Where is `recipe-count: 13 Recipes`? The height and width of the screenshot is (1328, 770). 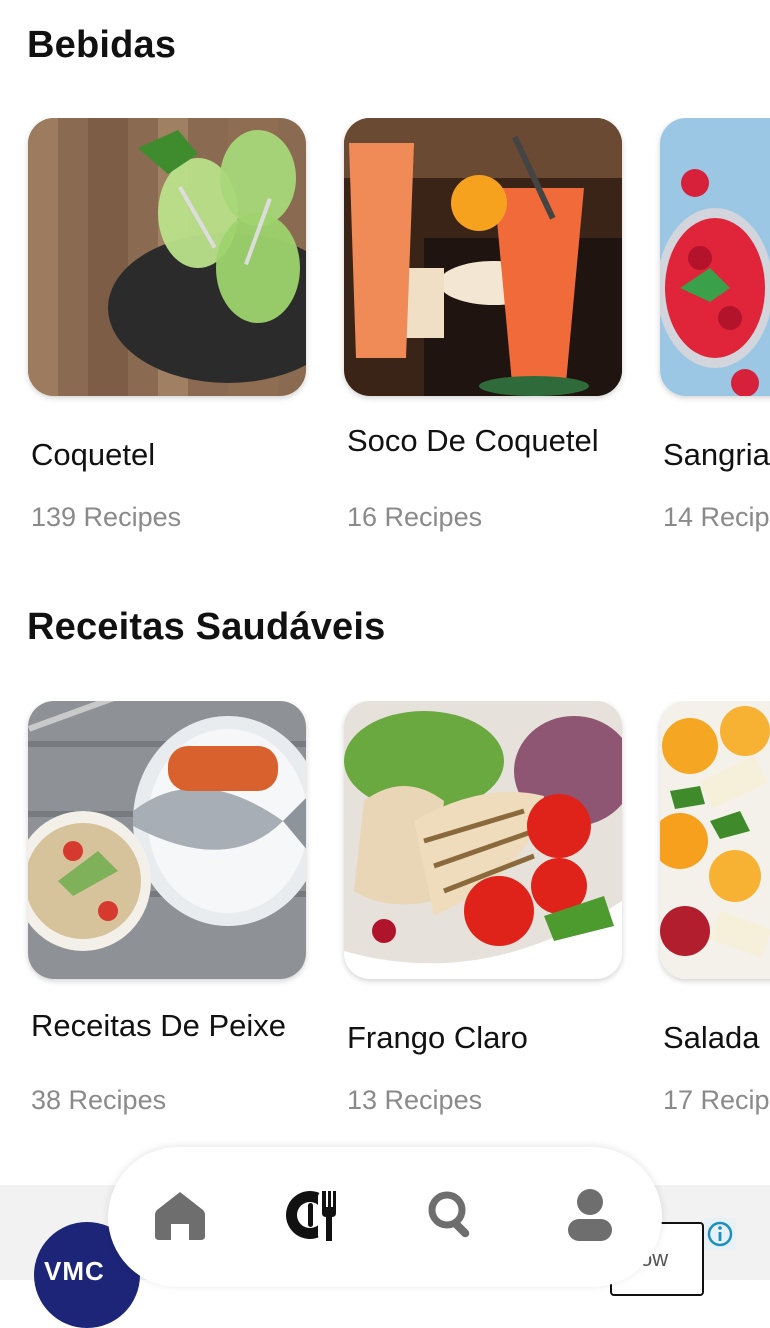
recipe-count: 13 Recipes is located at coordinates (415, 1100).